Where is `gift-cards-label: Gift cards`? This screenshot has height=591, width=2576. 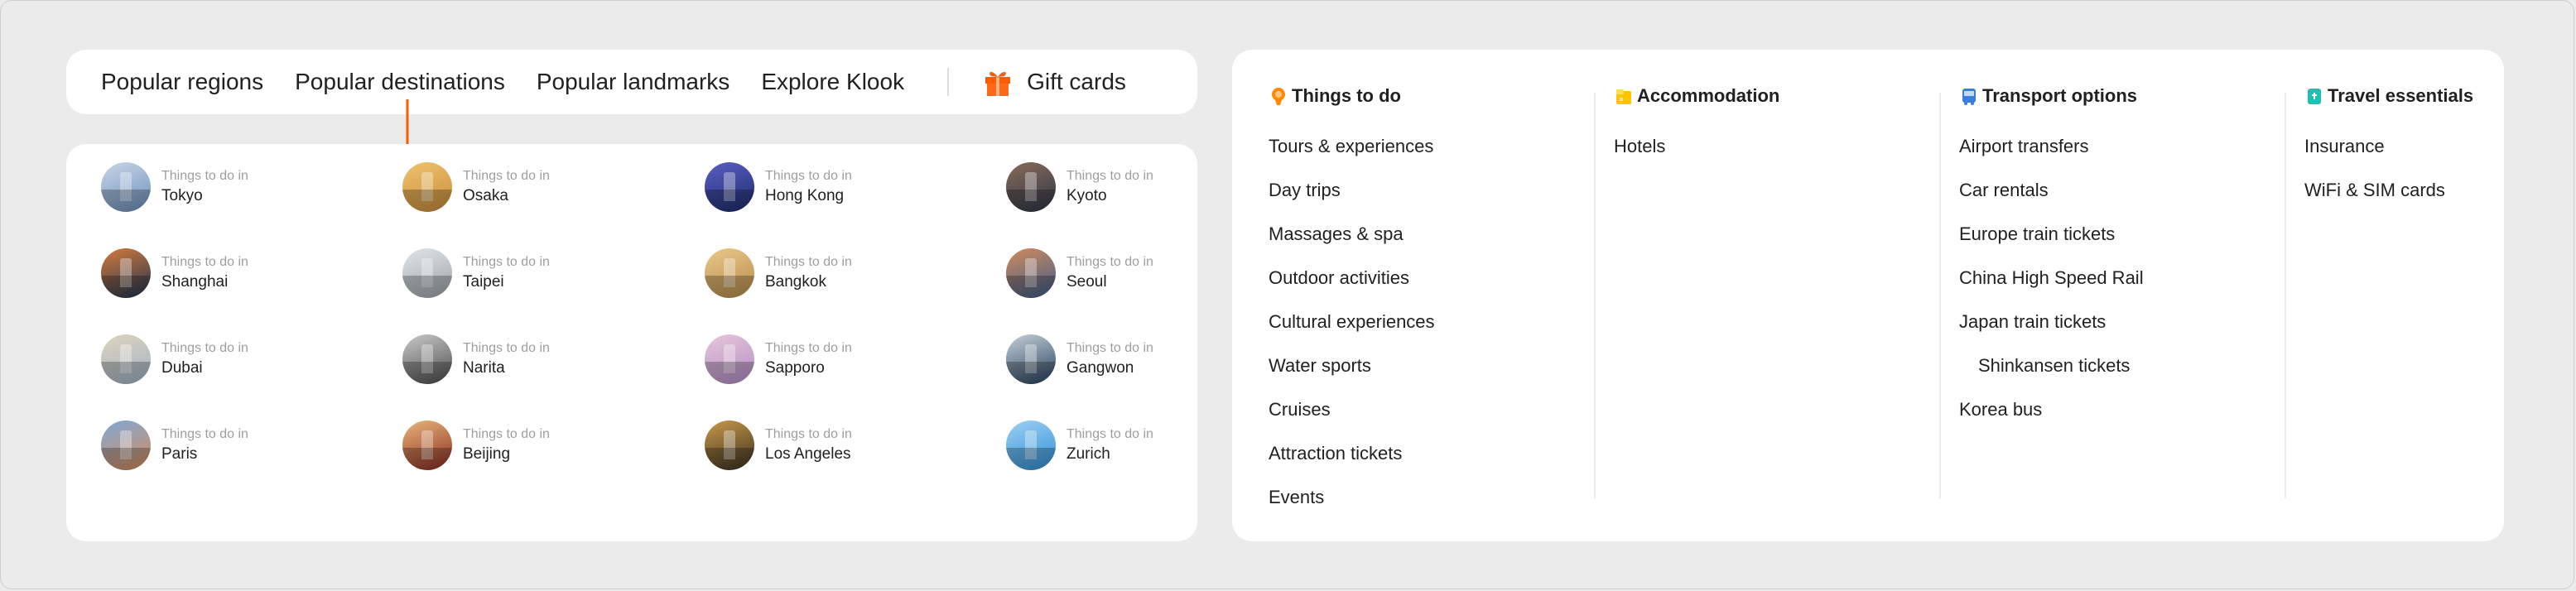
gift-cards-label: Gift cards is located at coordinates (1076, 81).